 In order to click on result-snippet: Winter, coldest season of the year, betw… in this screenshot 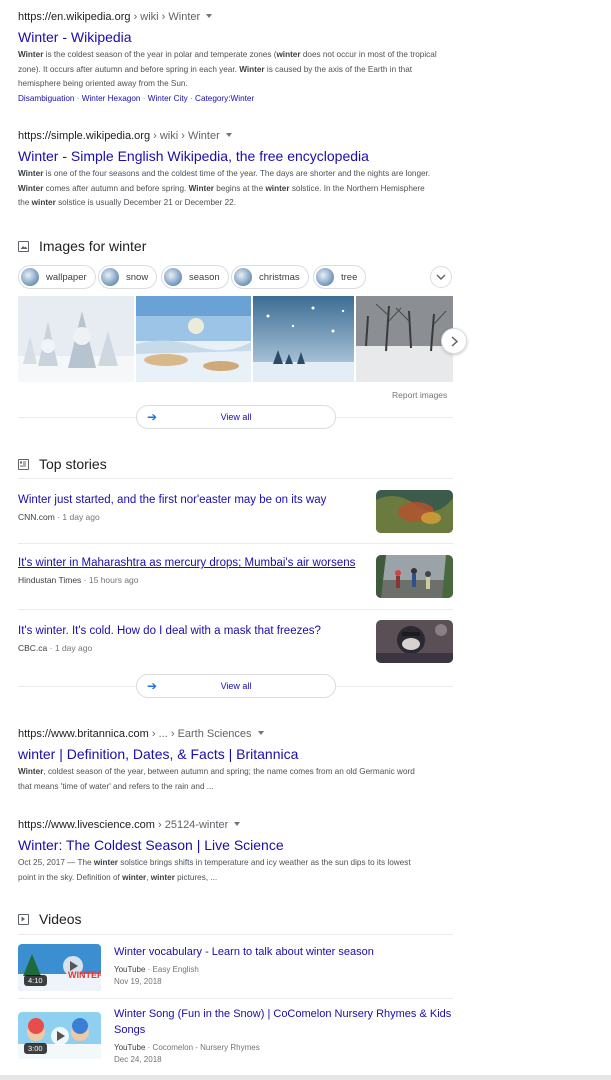, I will do `click(216, 779)`.